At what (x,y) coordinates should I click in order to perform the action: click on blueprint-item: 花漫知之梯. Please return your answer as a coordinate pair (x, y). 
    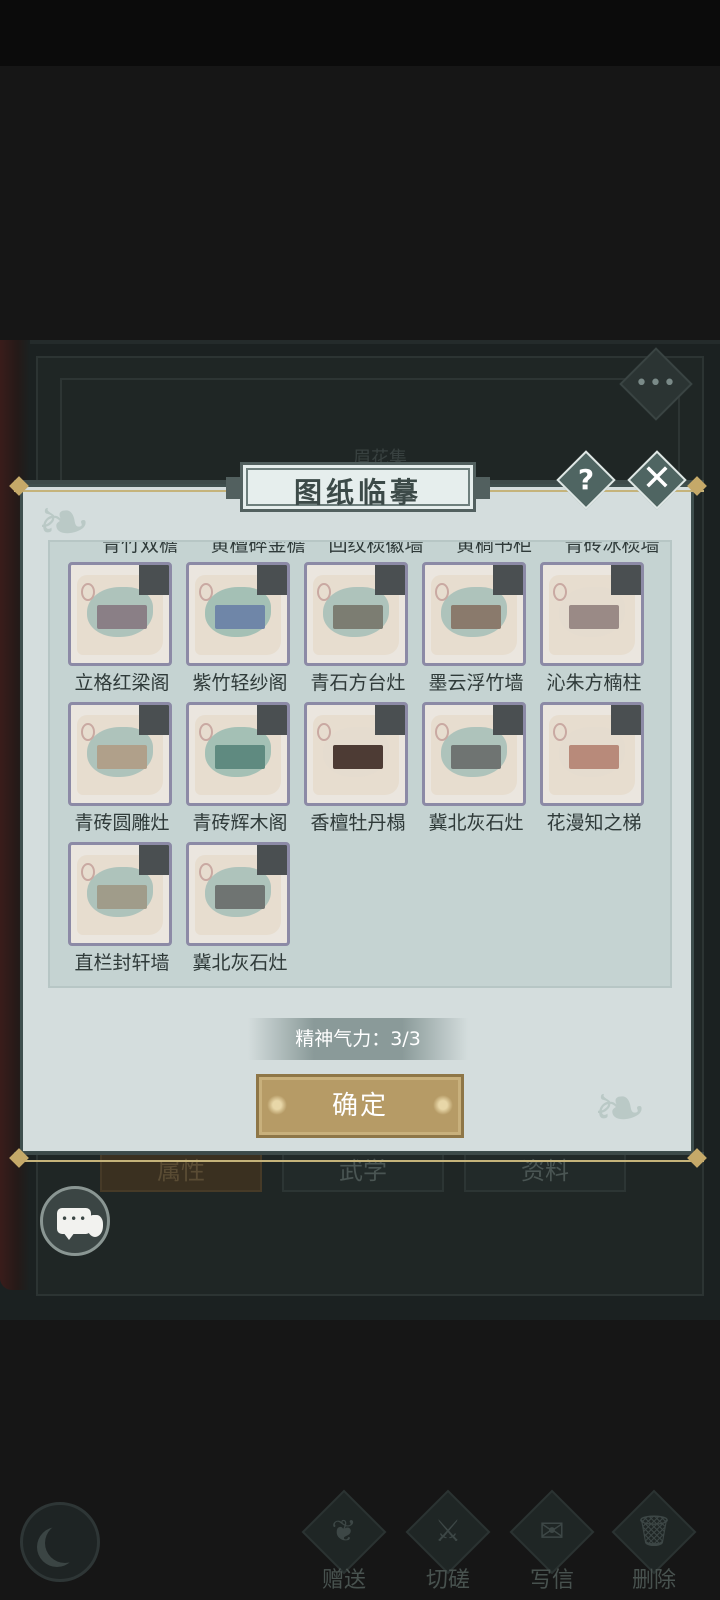
    Looking at the image, I should click on (583, 771).